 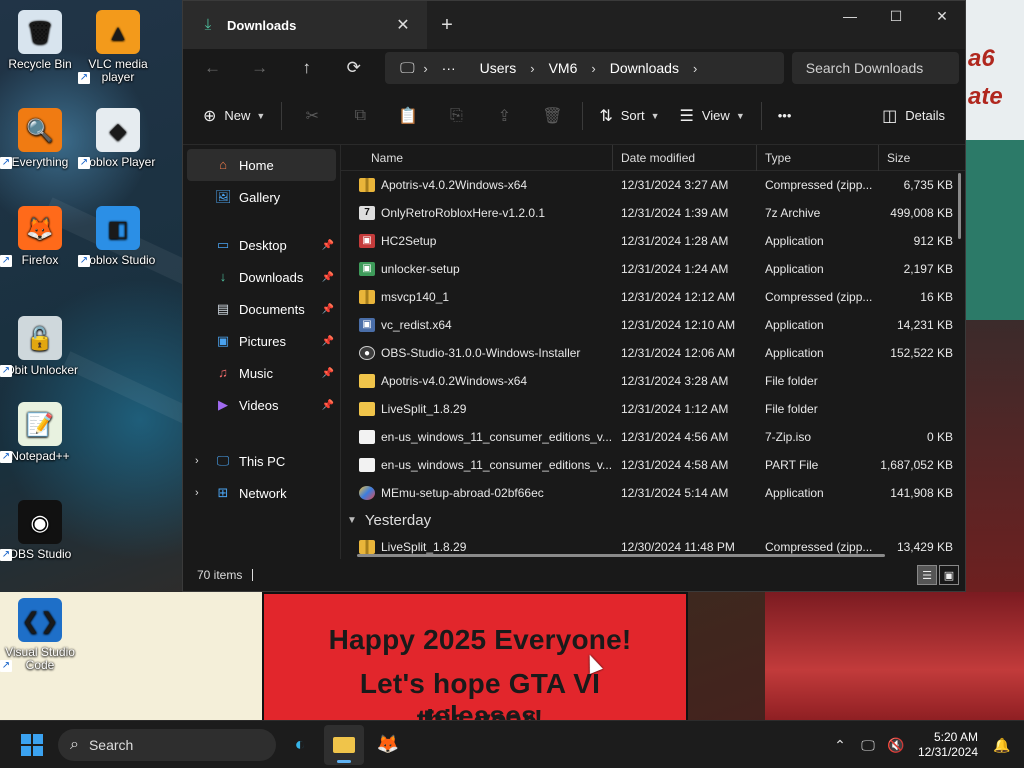 I want to click on sort-button: ⇅ Sort ▼, so click(x=629, y=116).